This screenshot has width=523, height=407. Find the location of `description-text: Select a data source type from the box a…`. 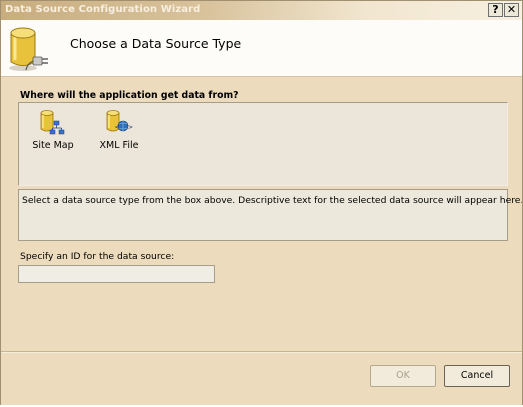

description-text: Select a data source type from the box a… is located at coordinates (272, 200).